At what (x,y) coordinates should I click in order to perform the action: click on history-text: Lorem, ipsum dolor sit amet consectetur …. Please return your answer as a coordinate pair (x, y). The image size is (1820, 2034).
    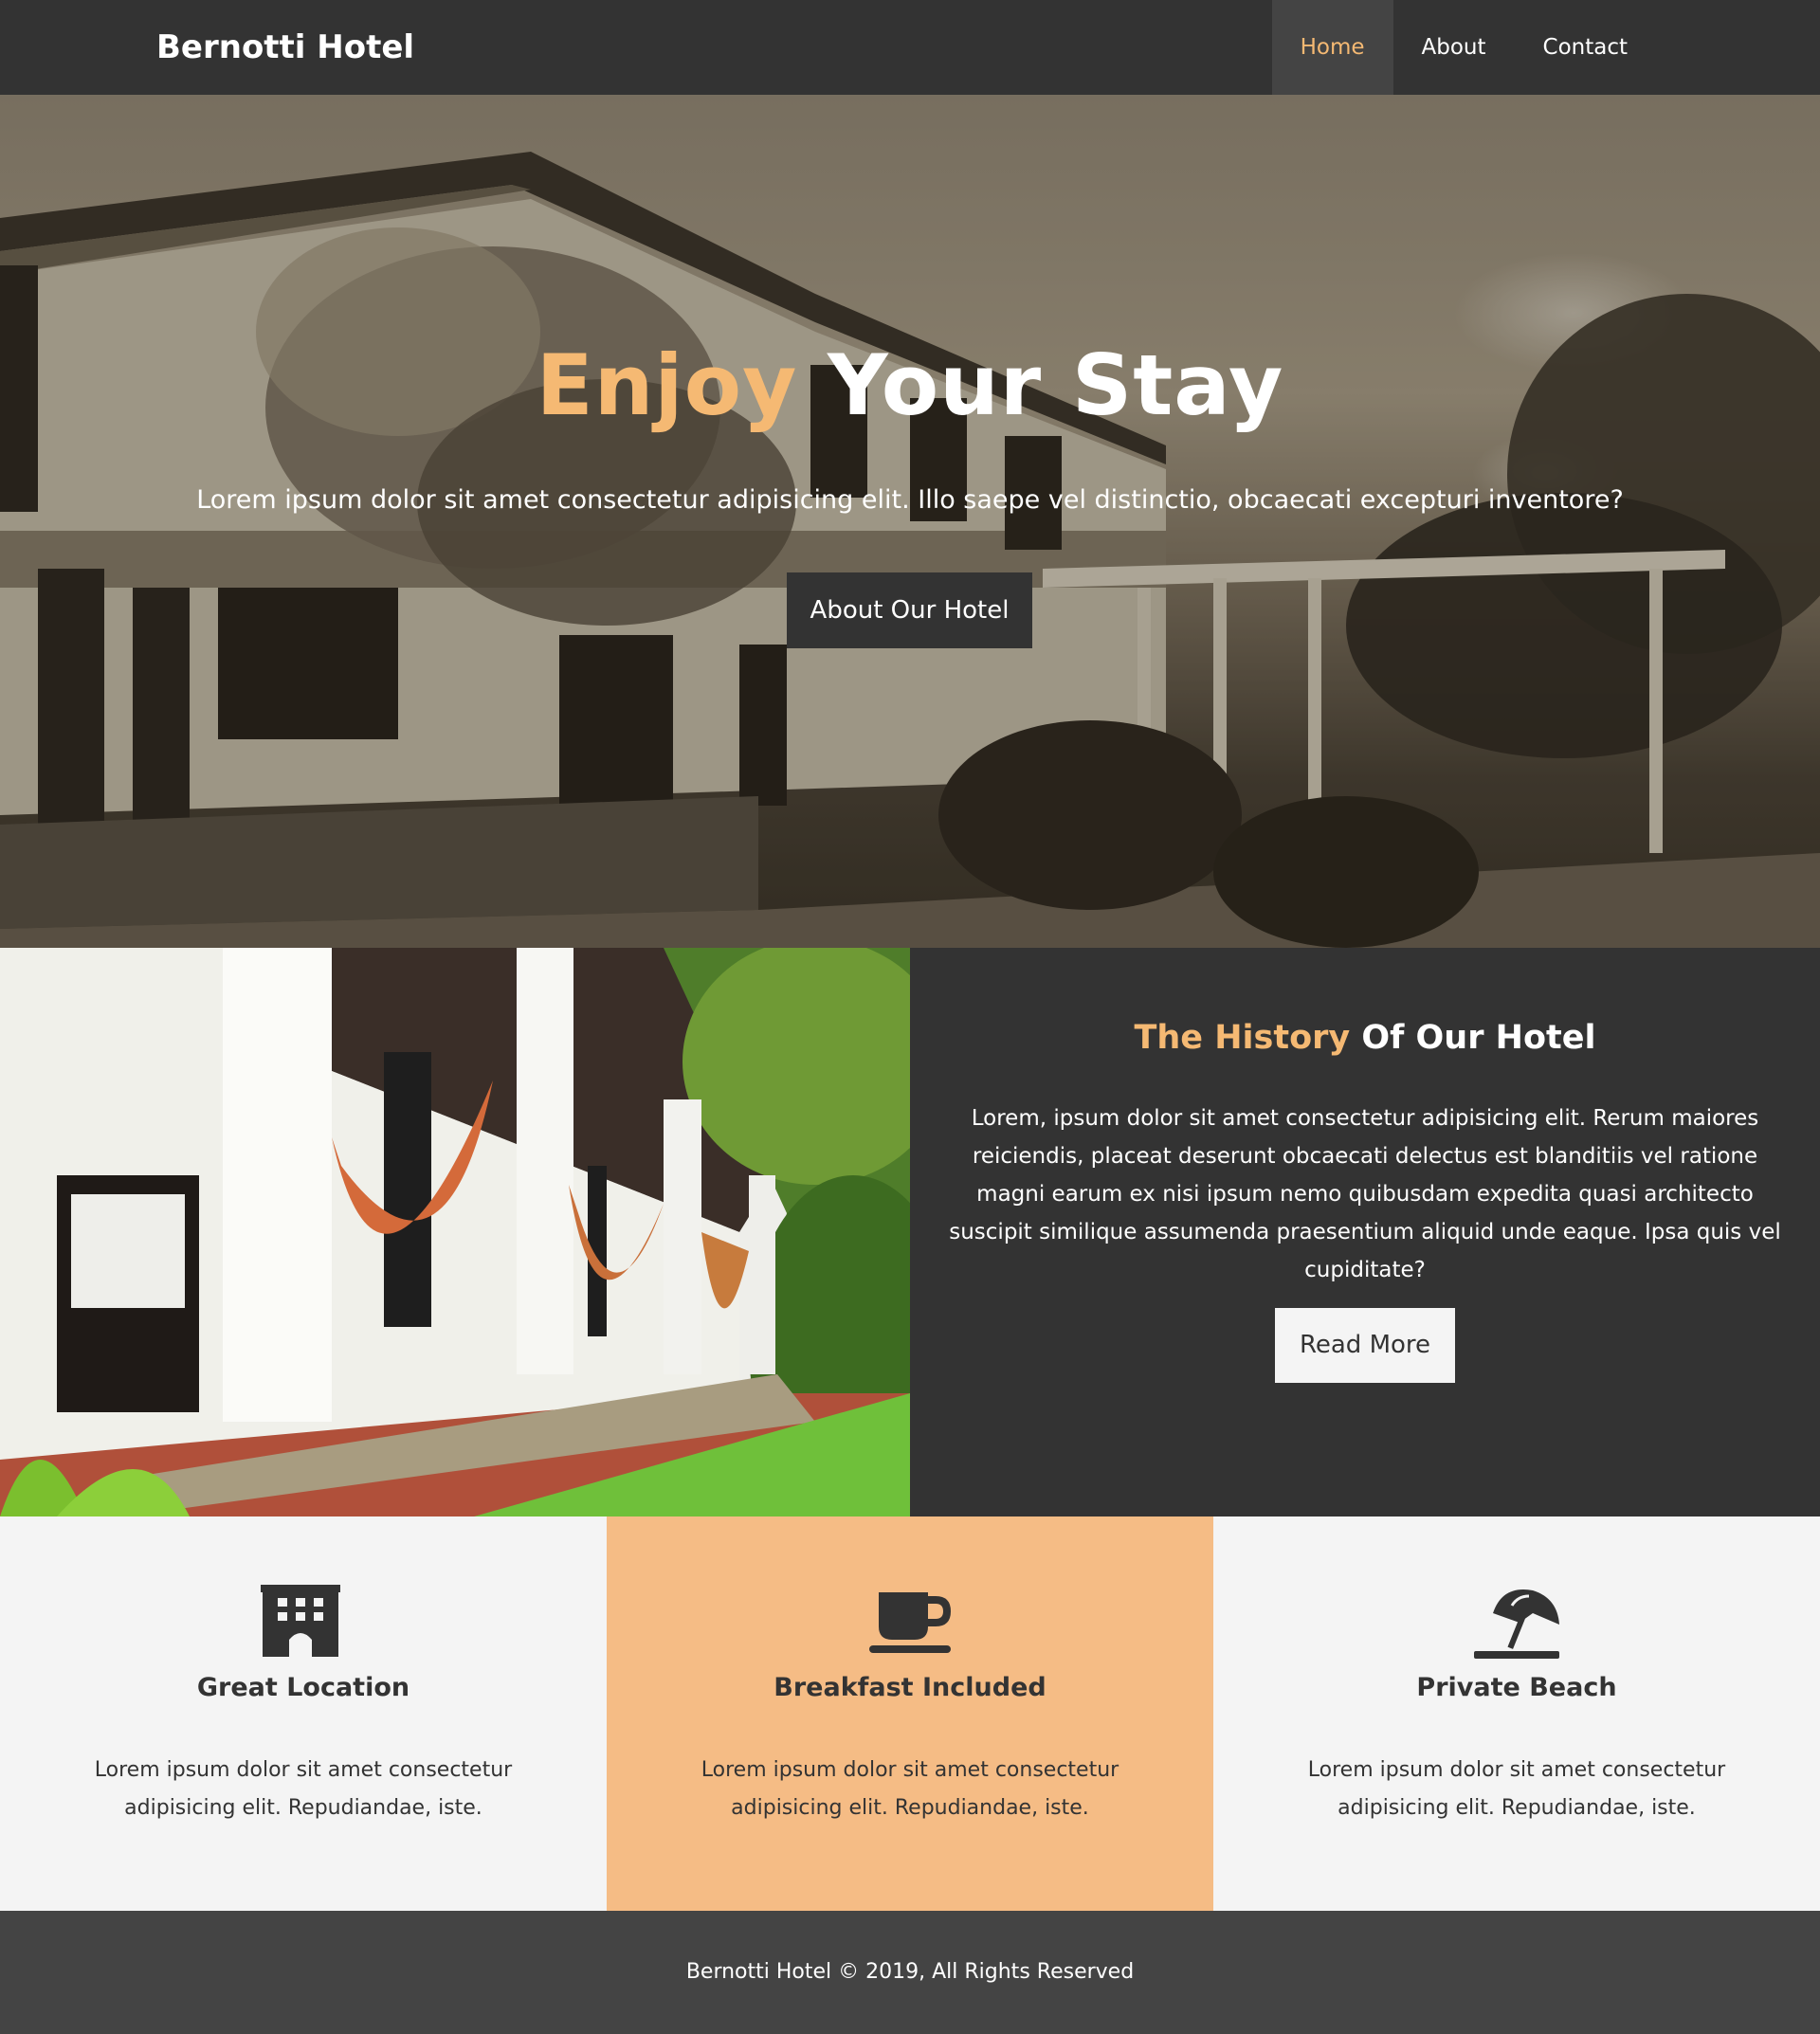
    Looking at the image, I should click on (1365, 1194).